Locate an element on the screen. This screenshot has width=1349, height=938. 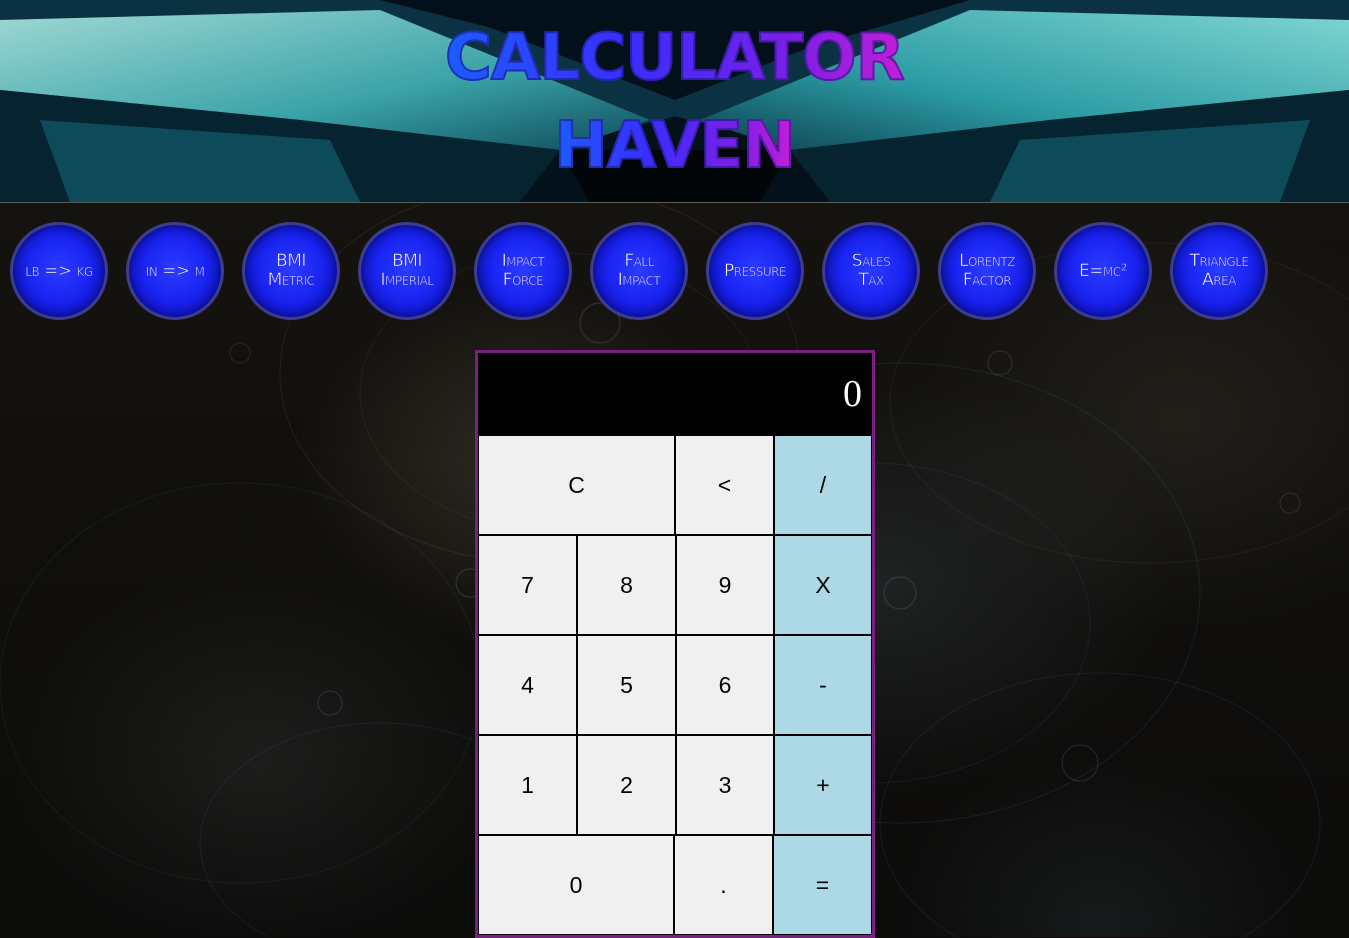
plus-button: + is located at coordinates (823, 785).